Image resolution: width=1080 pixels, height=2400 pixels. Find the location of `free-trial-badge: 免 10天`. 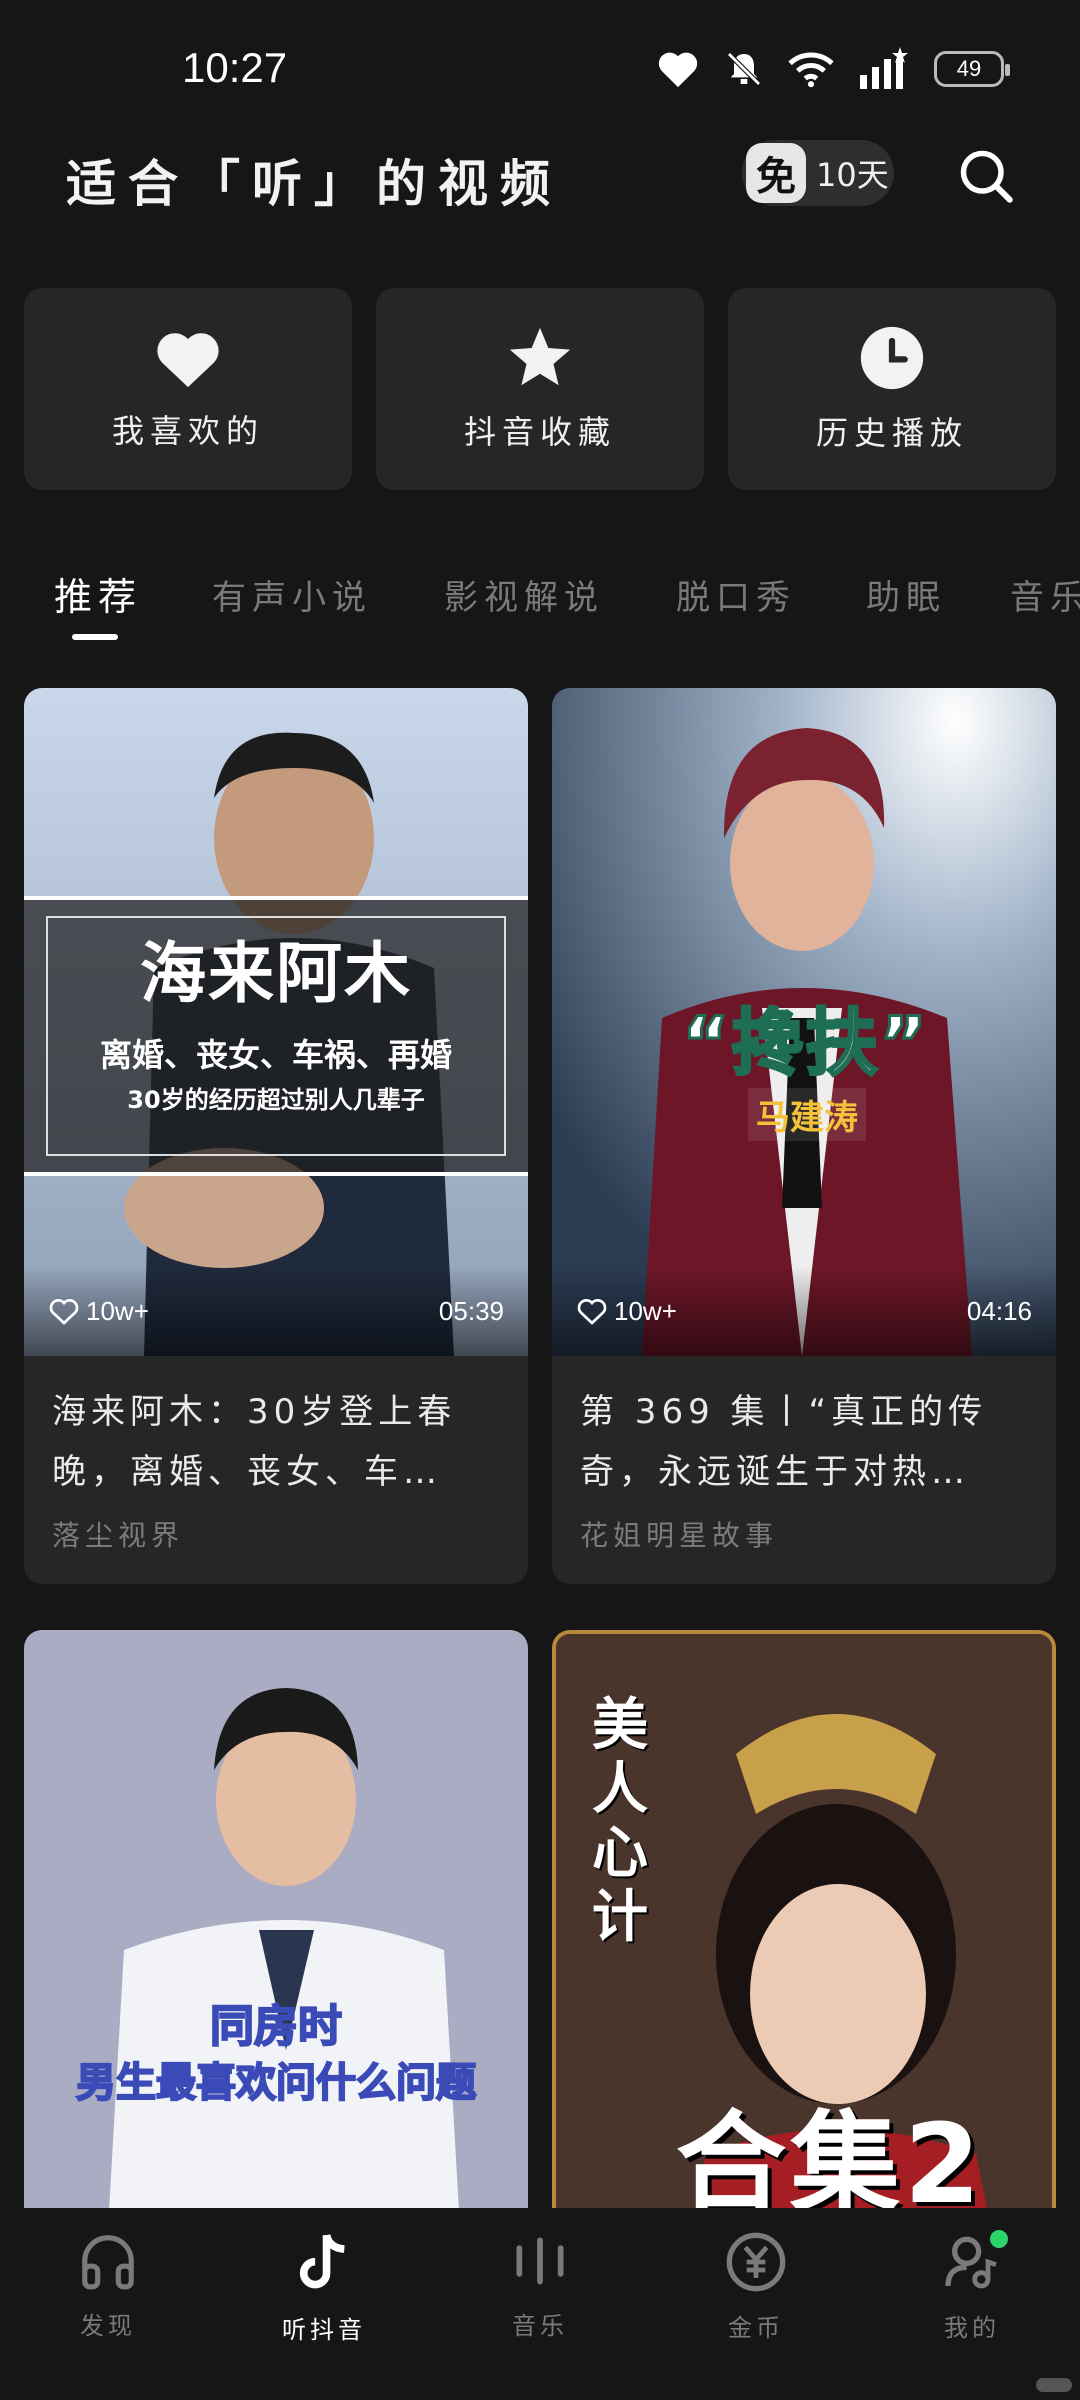

free-trial-badge: 免 10天 is located at coordinates (818, 173).